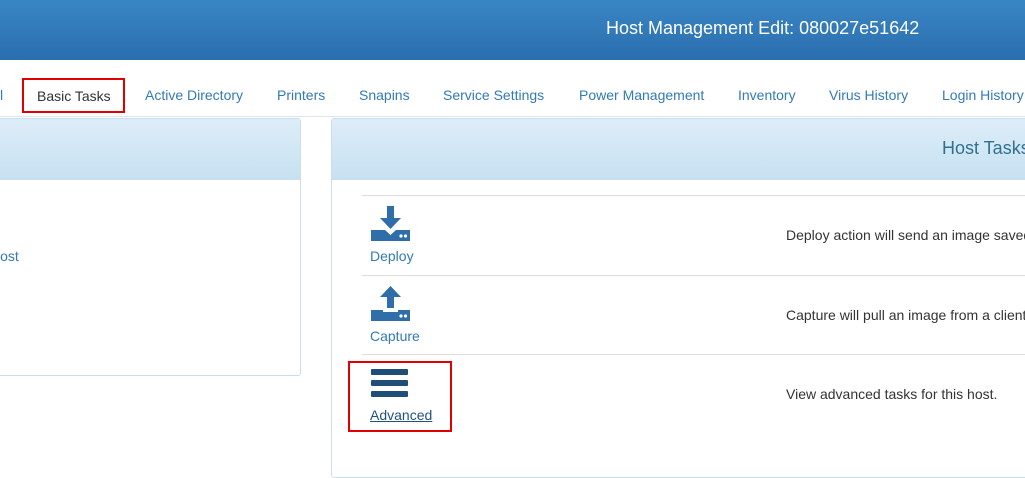 Image resolution: width=1025 pixels, height=478 pixels. What do you see at coordinates (641, 95) in the screenshot?
I see `tab-power-management: Power Management` at bounding box center [641, 95].